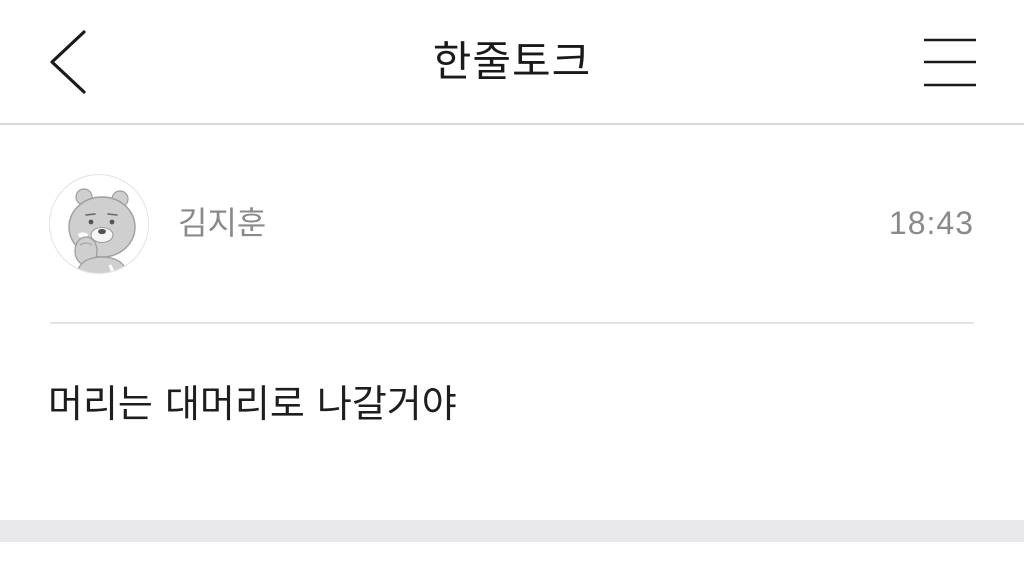  What do you see at coordinates (512, 531) in the screenshot?
I see `section-separator-band` at bounding box center [512, 531].